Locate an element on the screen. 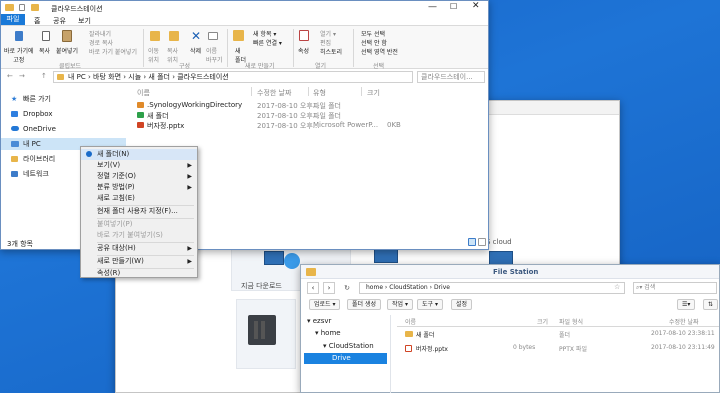 The width and height of the screenshot is (720, 393). select-all-button: 모두 선택 is located at coordinates (373, 33).